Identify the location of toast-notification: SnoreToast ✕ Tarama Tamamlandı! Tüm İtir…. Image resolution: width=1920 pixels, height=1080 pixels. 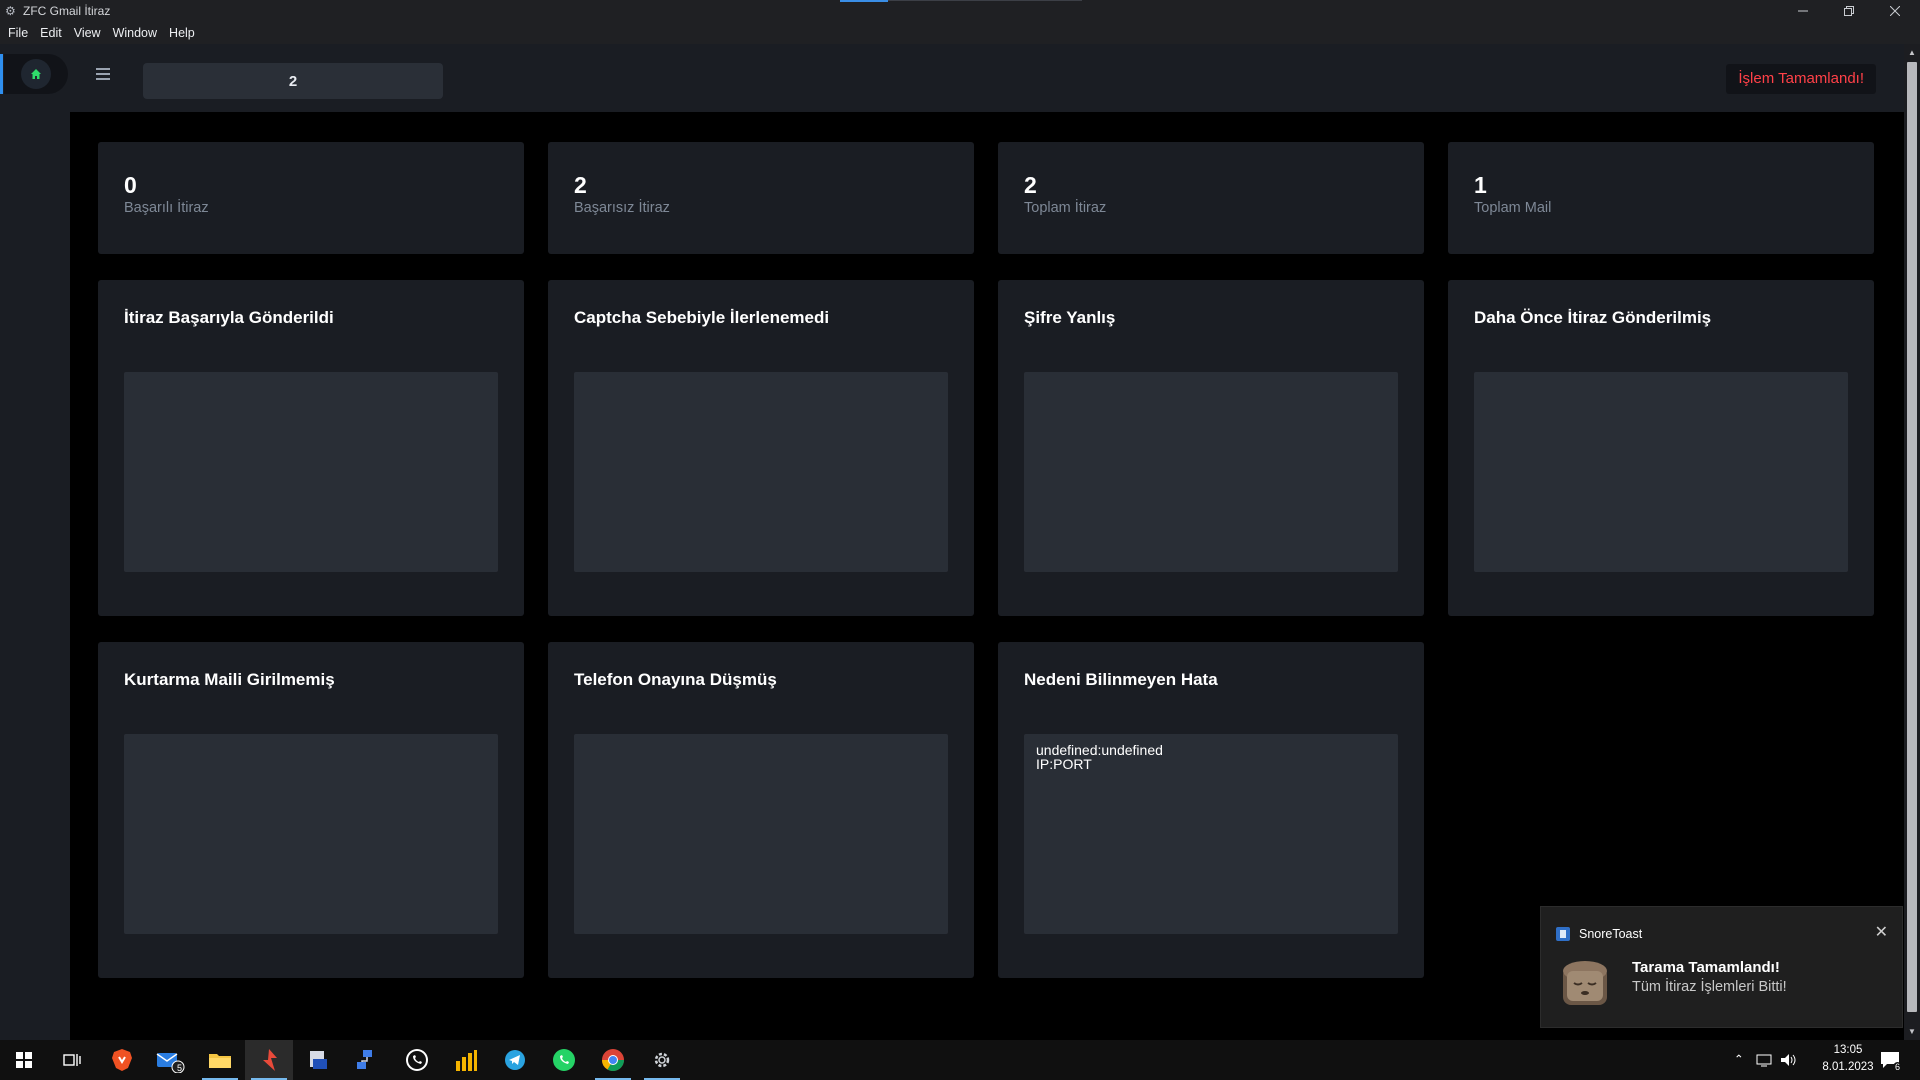
(1721, 967).